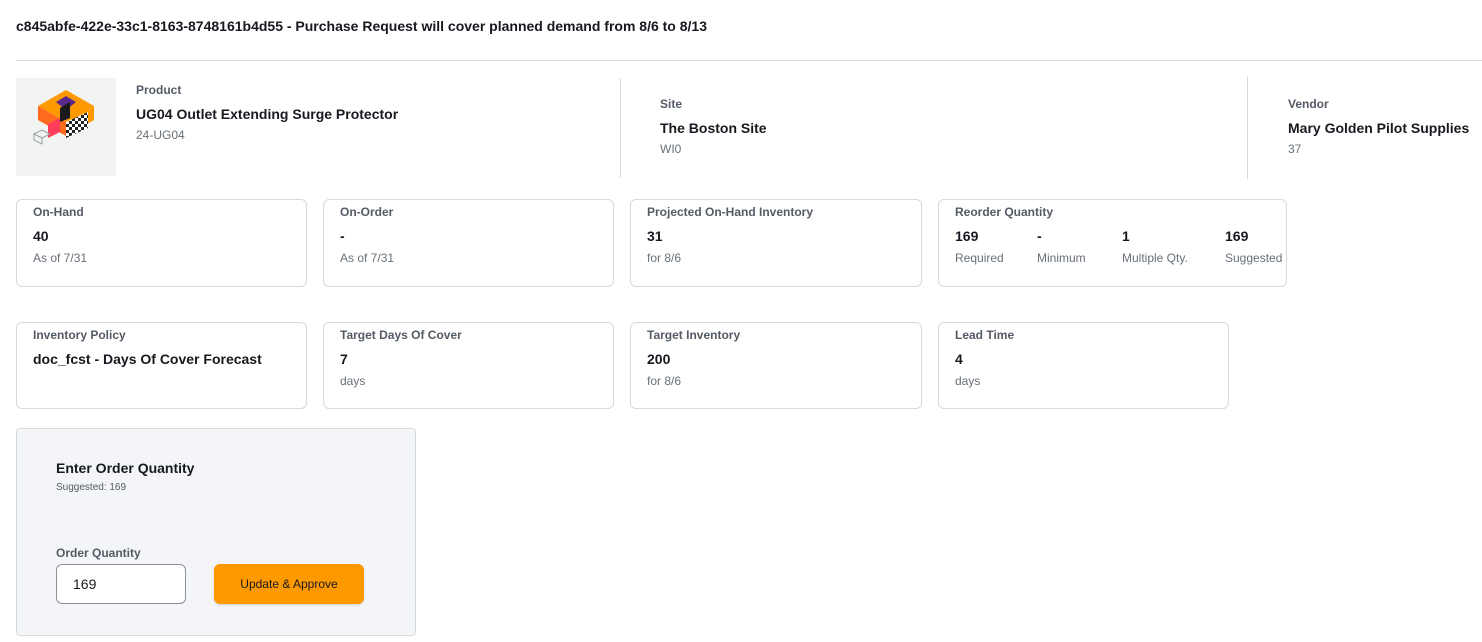 The width and height of the screenshot is (1482, 642). I want to click on site-code: WI0, so click(671, 149).